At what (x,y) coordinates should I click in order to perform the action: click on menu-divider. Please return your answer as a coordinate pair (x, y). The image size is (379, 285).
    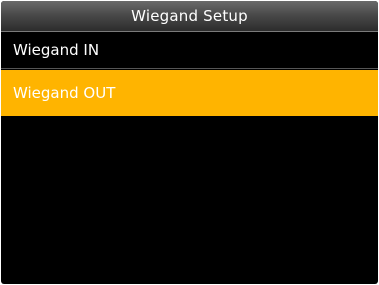
    Looking at the image, I should click on (189, 68).